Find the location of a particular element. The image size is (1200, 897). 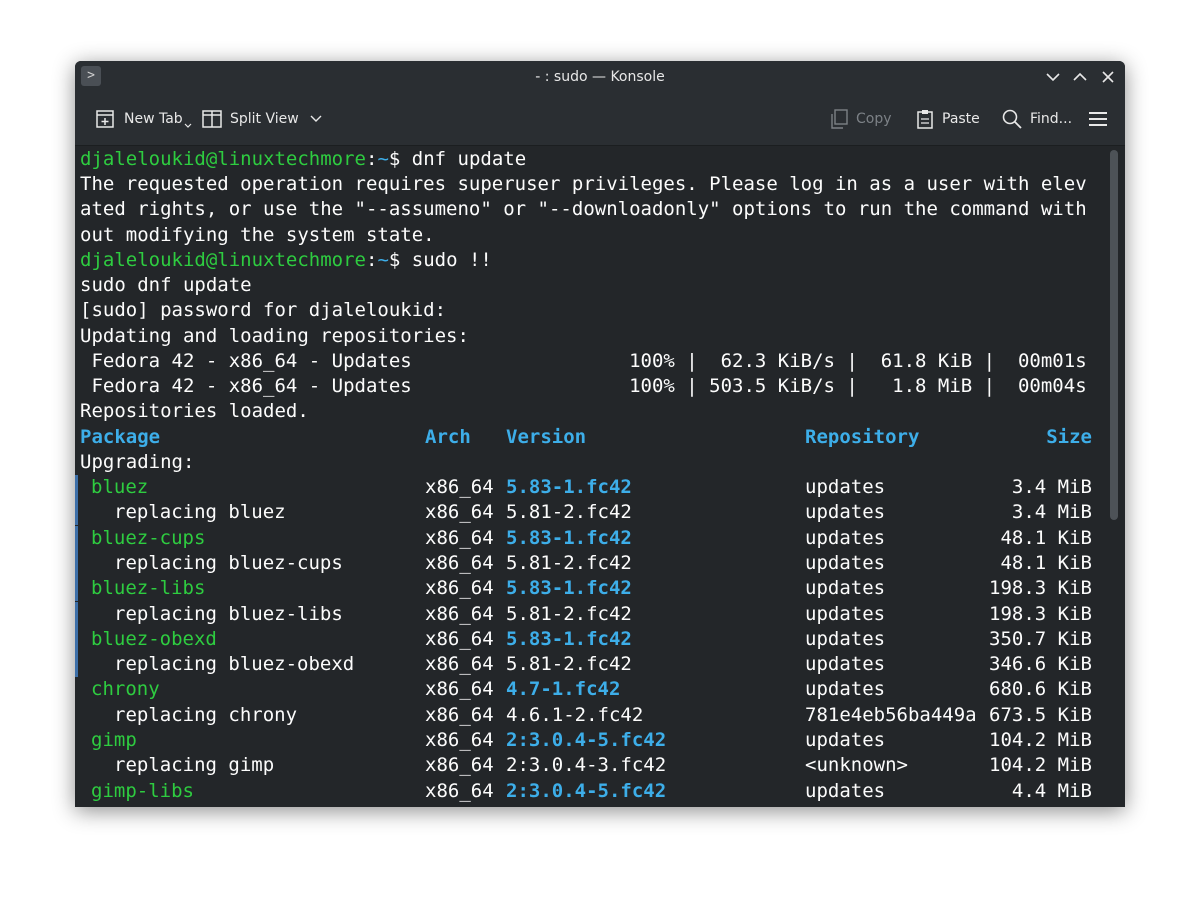

package-repository: <unknown> is located at coordinates (856, 765).